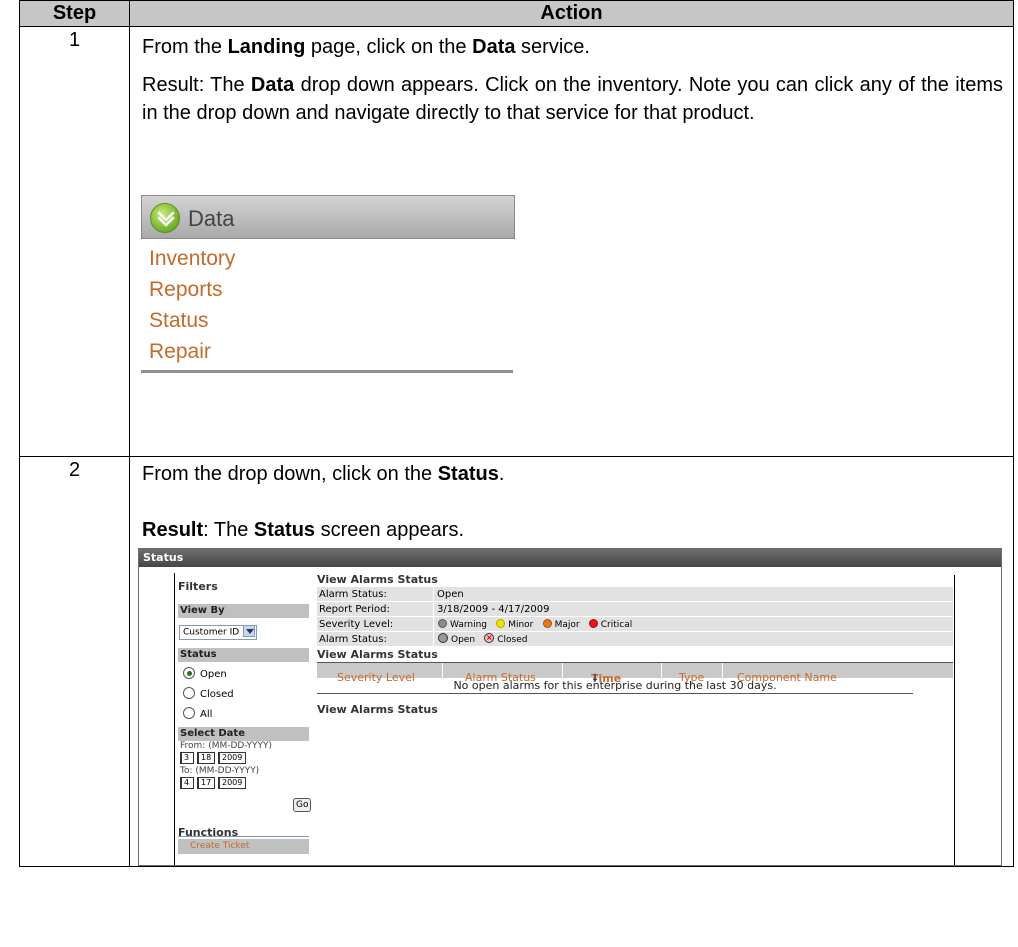  Describe the element at coordinates (228, 530) in the screenshot. I see `text-span: : The` at that location.